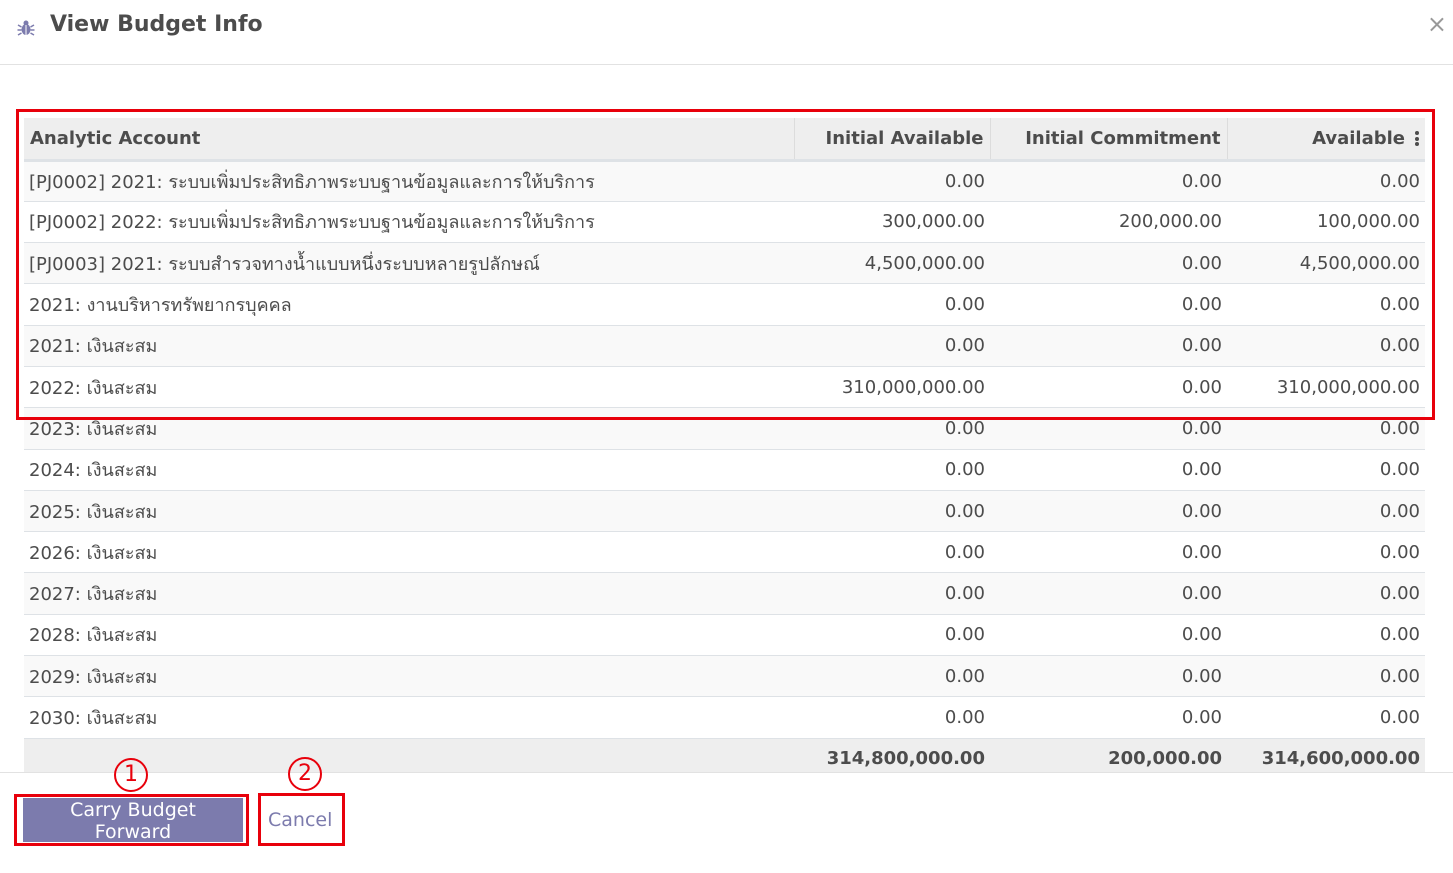  Describe the element at coordinates (131, 775) in the screenshot. I see `annotation-marker-1: 1` at that location.